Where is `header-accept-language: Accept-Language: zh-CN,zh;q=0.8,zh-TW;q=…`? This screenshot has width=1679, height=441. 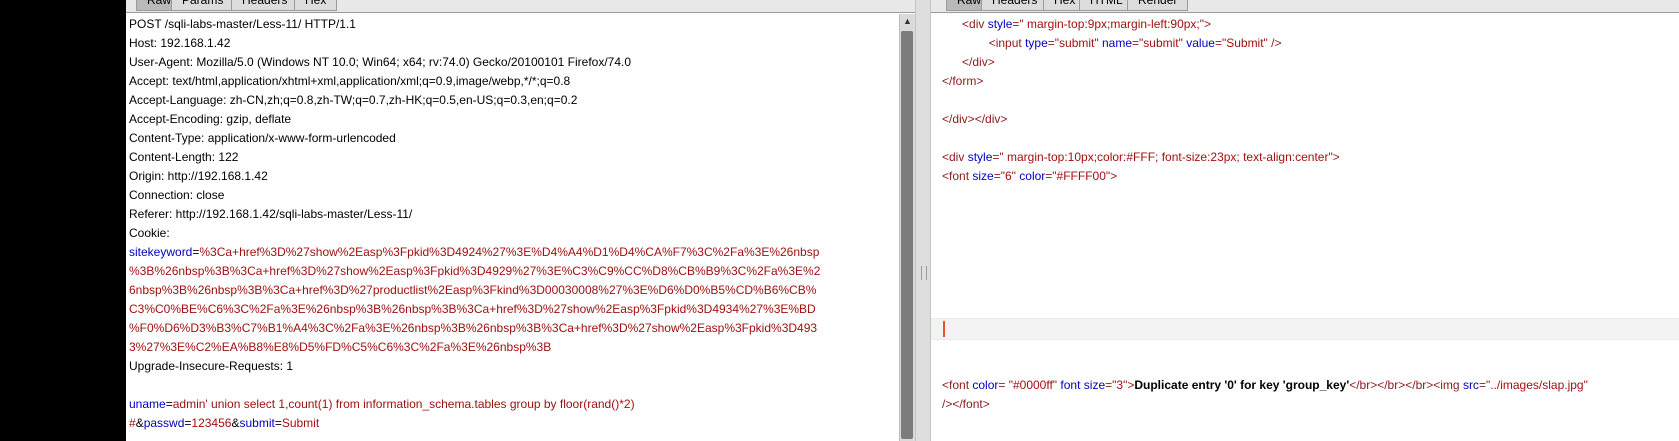 header-accept-language: Accept-Language: zh-CN,zh;q=0.8,zh-TW;q=… is located at coordinates (353, 100).